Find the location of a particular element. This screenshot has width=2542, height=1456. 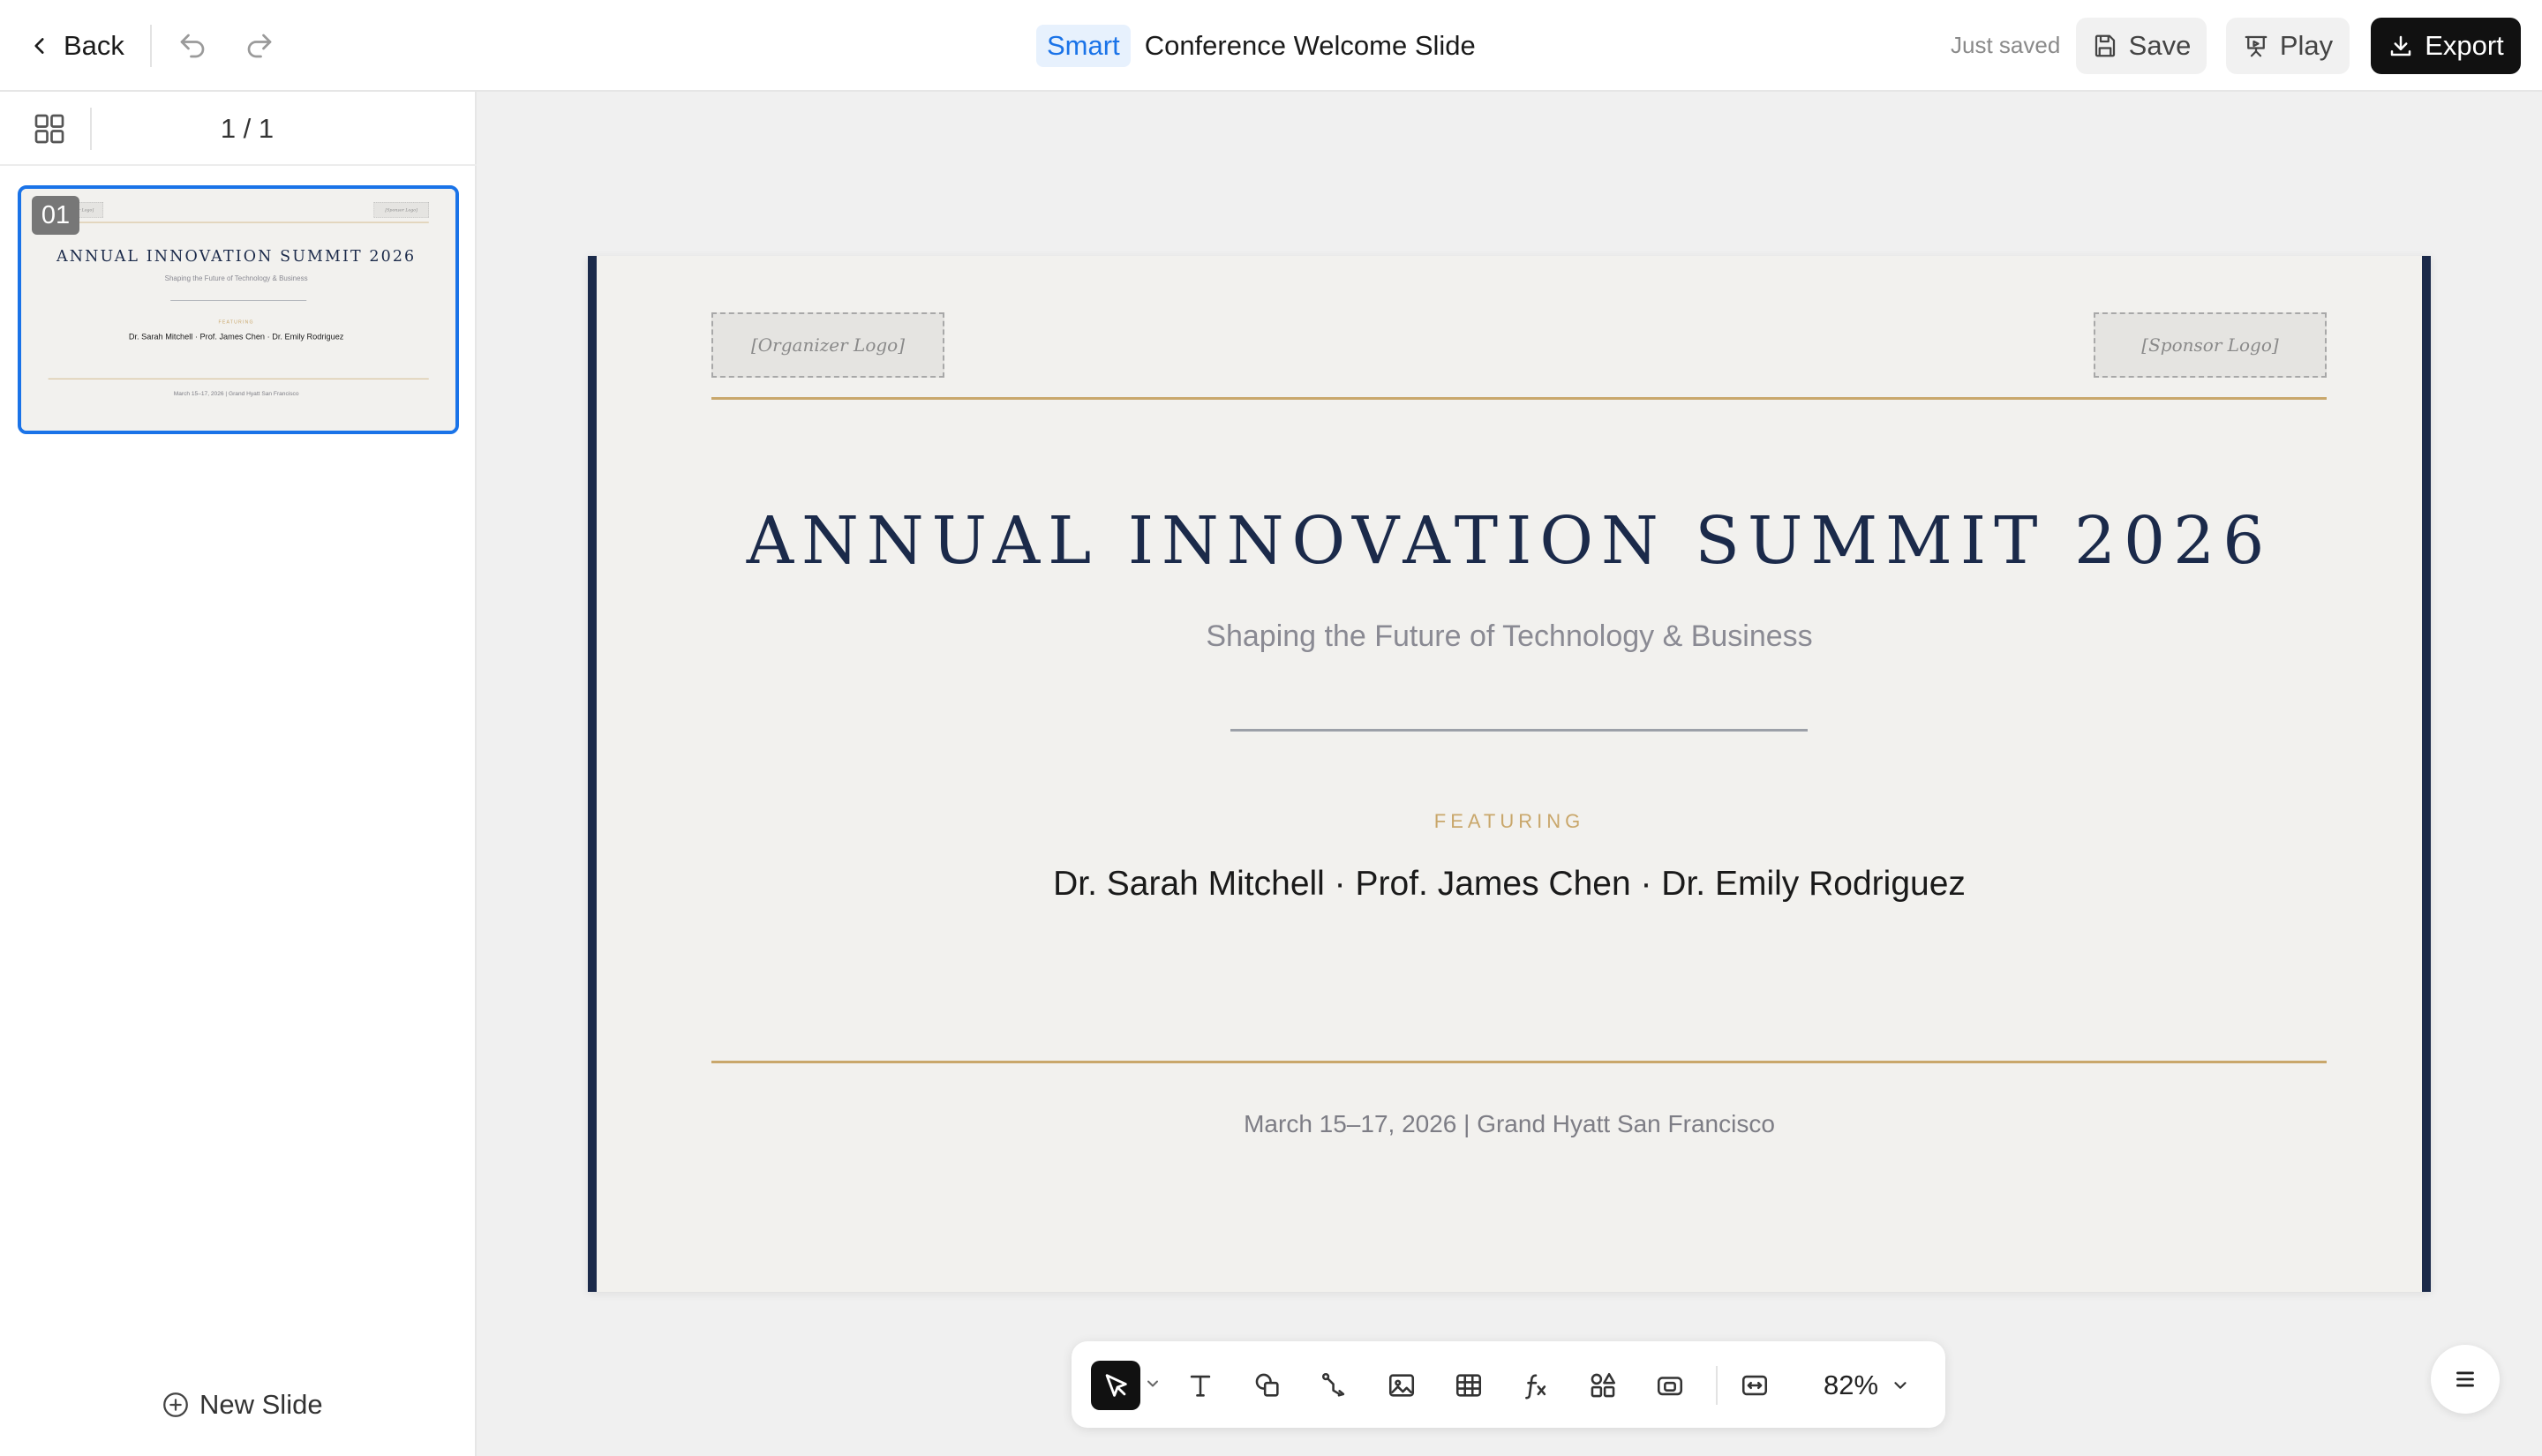

media-icon is located at coordinates (1670, 1386).